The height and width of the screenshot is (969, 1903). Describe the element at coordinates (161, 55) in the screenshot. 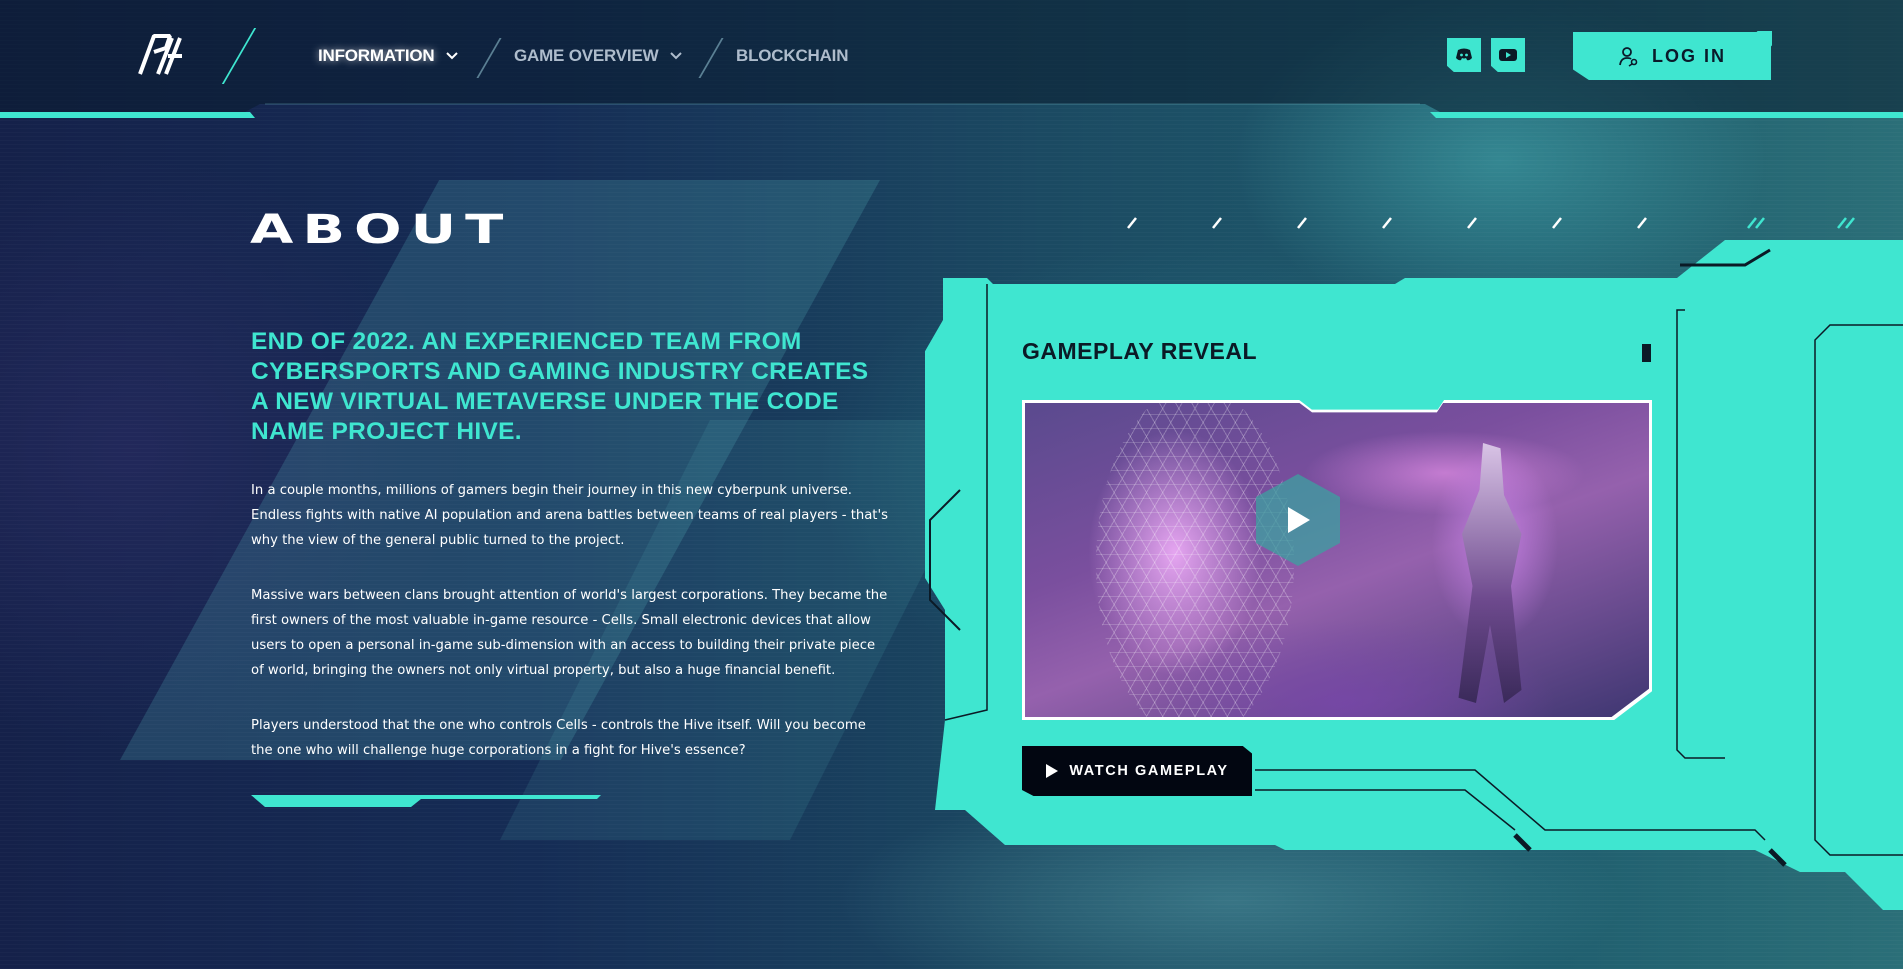

I see `project-hive-logo` at that location.